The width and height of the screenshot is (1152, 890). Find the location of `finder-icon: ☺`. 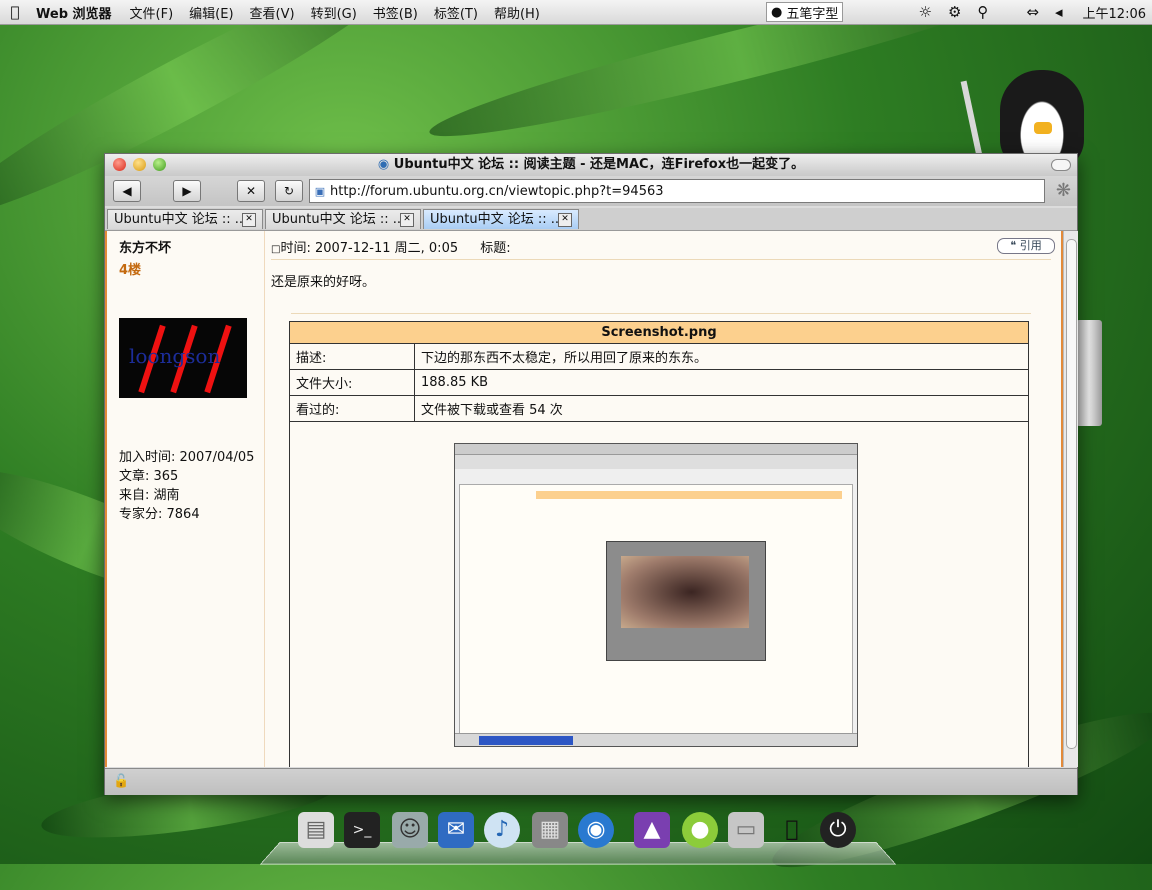

finder-icon: ☺ is located at coordinates (410, 830).